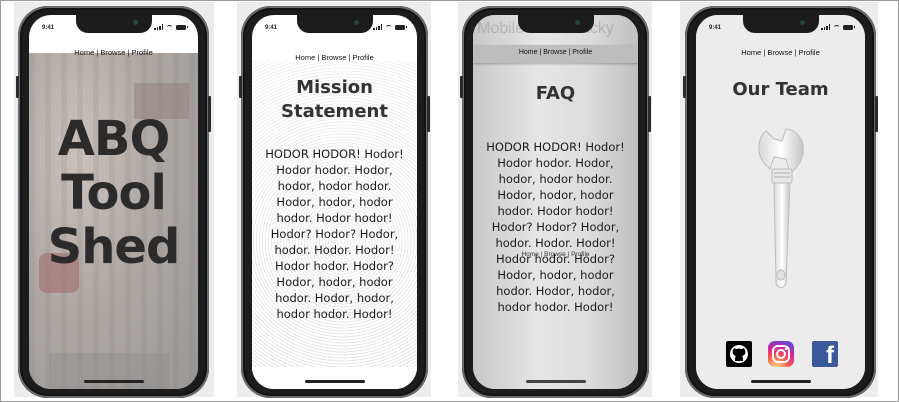 The width and height of the screenshot is (899, 402). Describe the element at coordinates (114, 246) in the screenshot. I see `title-line: Shed` at that location.